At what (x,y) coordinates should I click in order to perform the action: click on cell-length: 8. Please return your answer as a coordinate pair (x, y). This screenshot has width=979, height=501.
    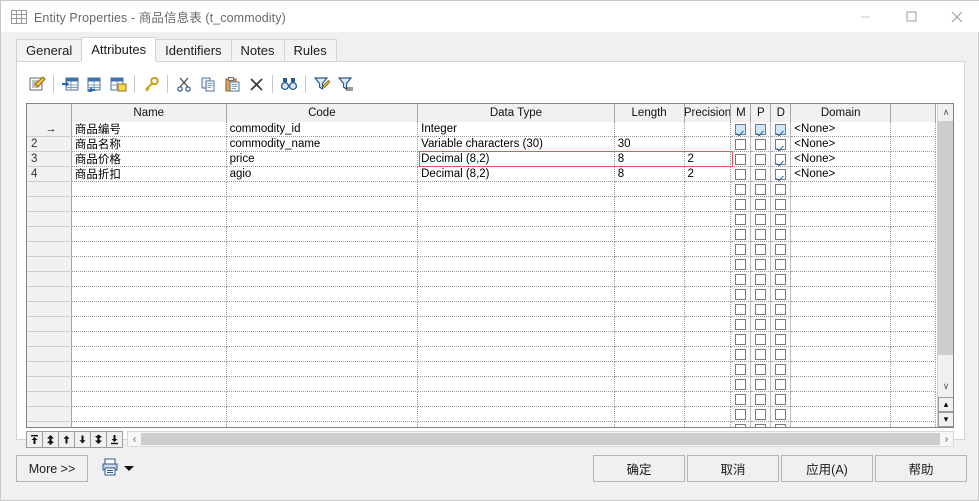
    Looking at the image, I should click on (649, 174).